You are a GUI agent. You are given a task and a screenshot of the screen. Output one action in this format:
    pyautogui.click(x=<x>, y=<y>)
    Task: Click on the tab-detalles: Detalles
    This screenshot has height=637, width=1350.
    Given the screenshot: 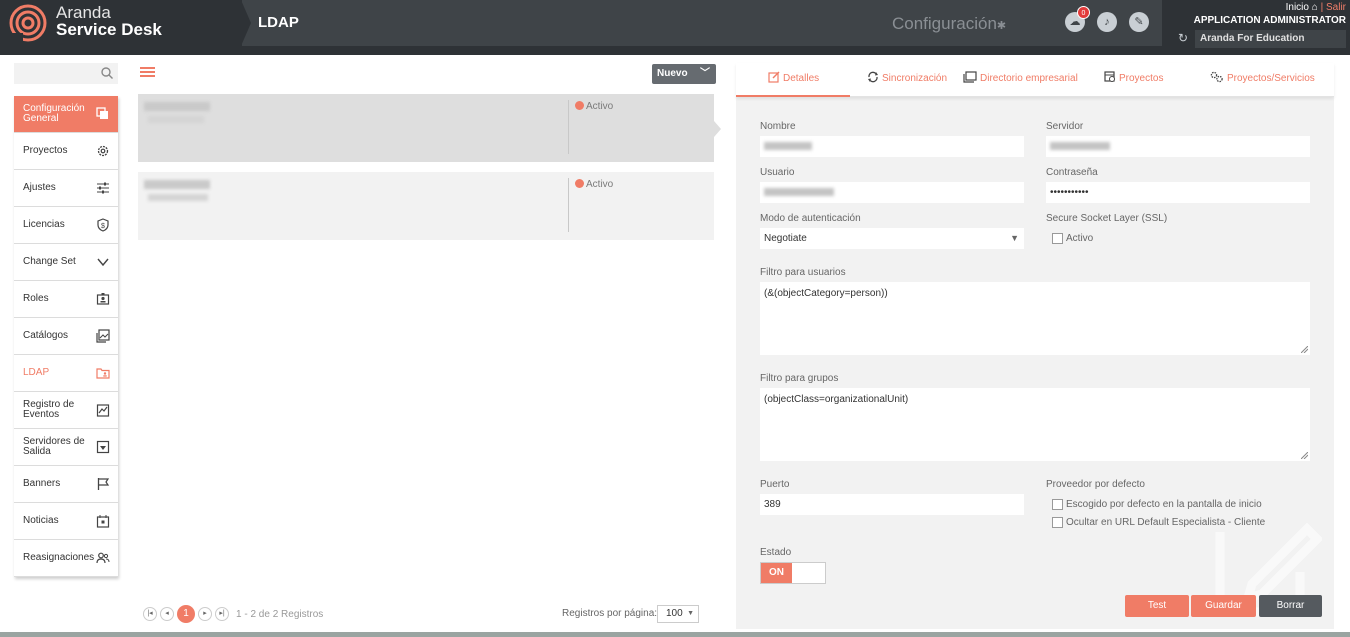 What is the action you would take?
    pyautogui.click(x=793, y=80)
    